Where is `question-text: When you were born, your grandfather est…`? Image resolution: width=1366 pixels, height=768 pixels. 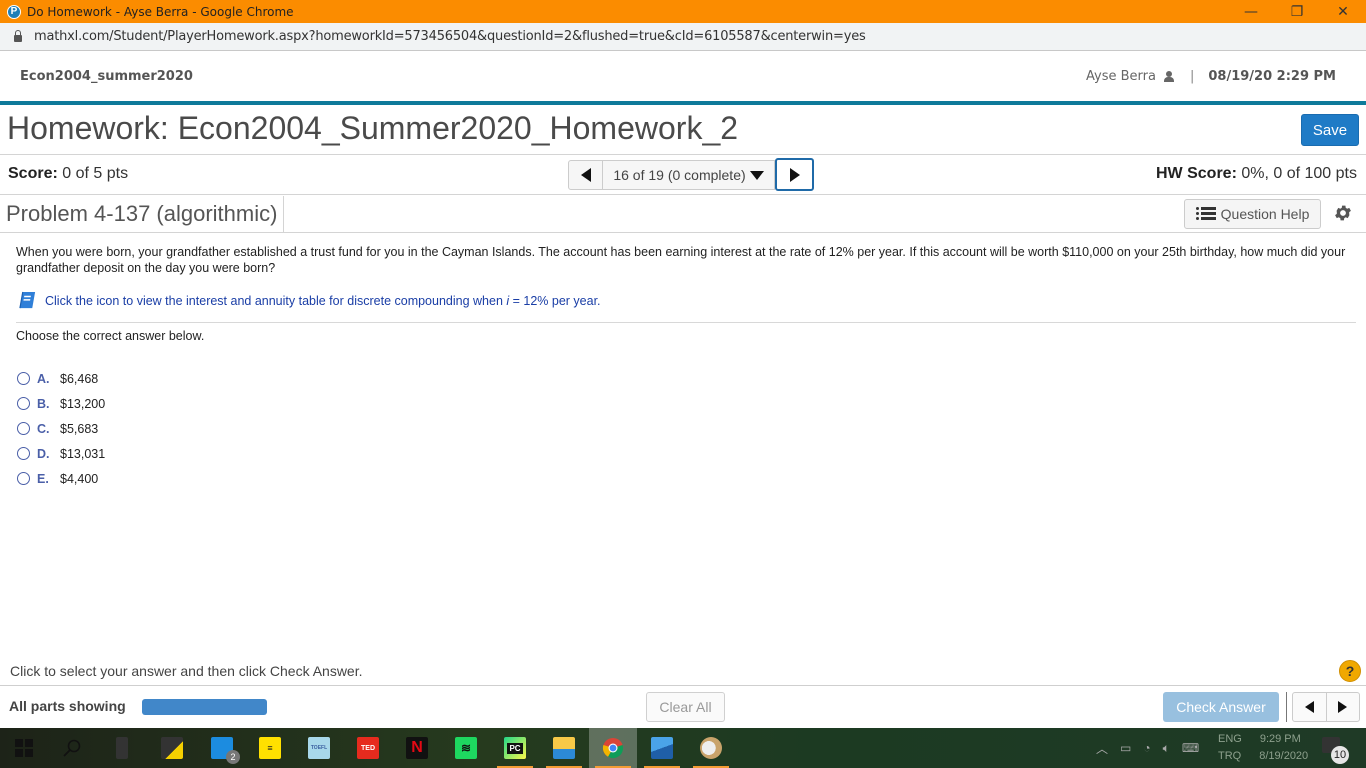 question-text: When you were born, your grandfather est… is located at coordinates (681, 260).